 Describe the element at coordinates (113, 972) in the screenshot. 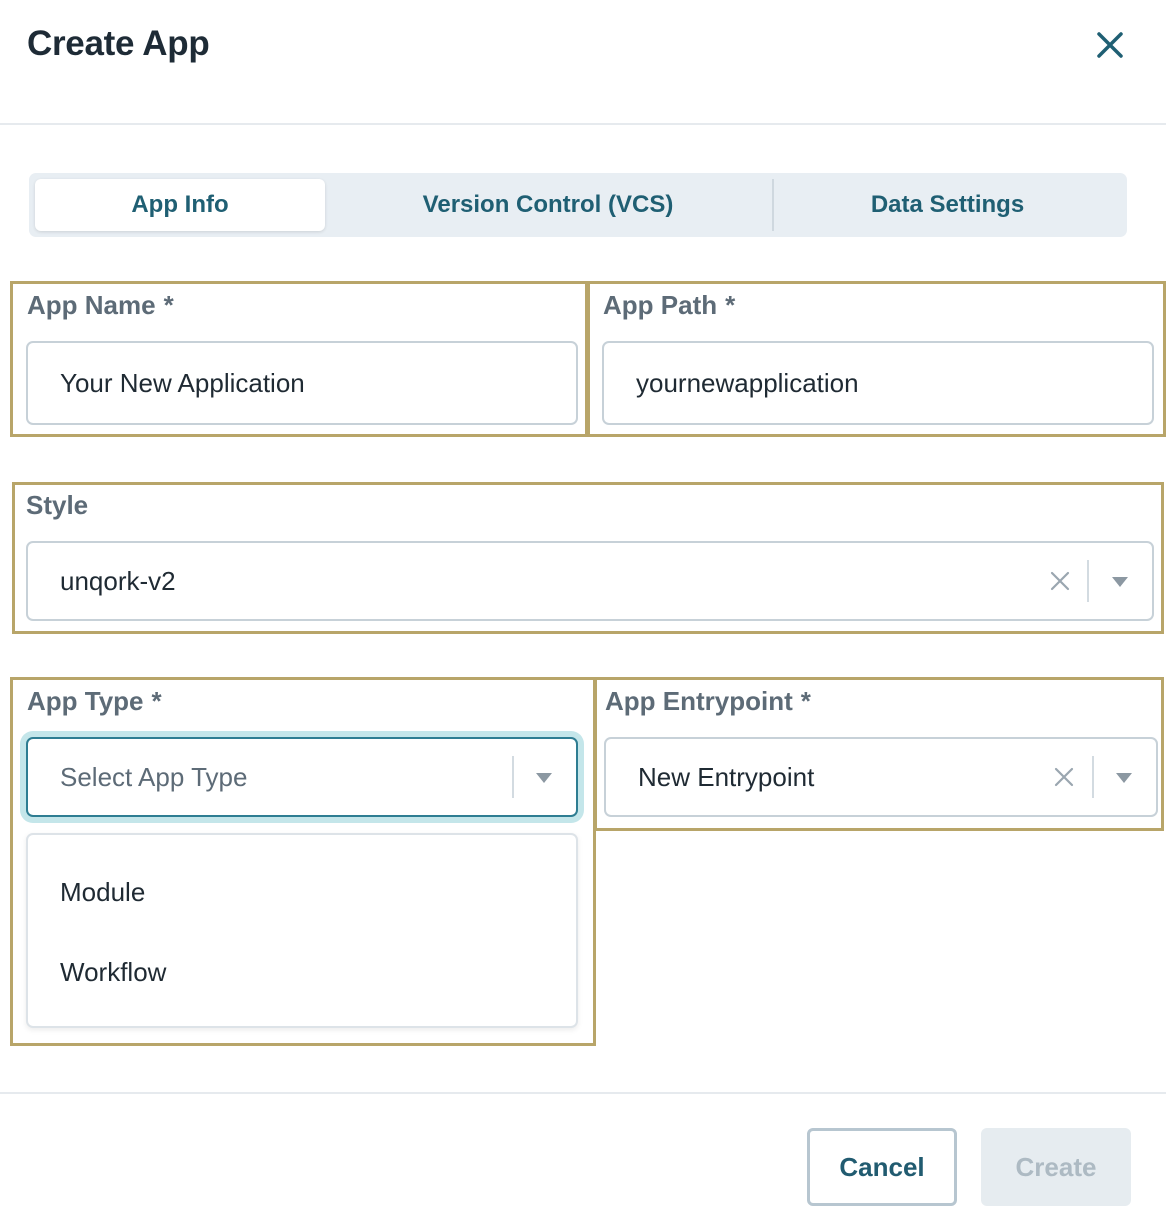

I see `app-type-option-workflow: Workflow` at that location.